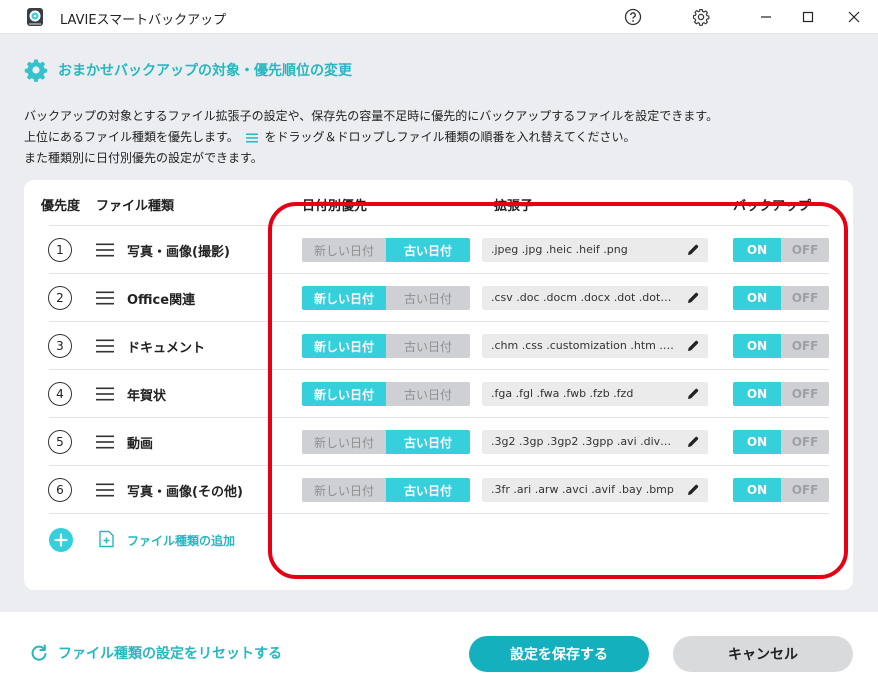  What do you see at coordinates (439, 17) in the screenshot?
I see `title-bar: LAVIEスマートバックアップ` at bounding box center [439, 17].